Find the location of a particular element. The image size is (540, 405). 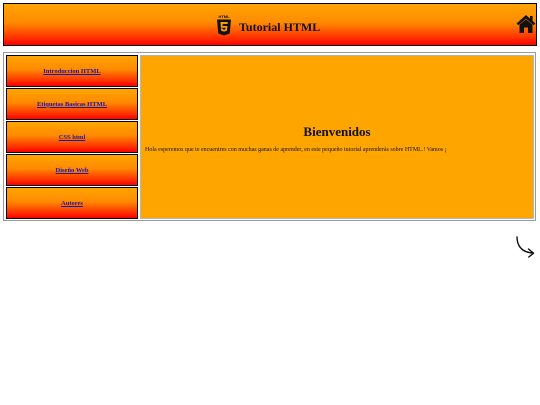

nav-item-css: CSS html is located at coordinates (72, 137).